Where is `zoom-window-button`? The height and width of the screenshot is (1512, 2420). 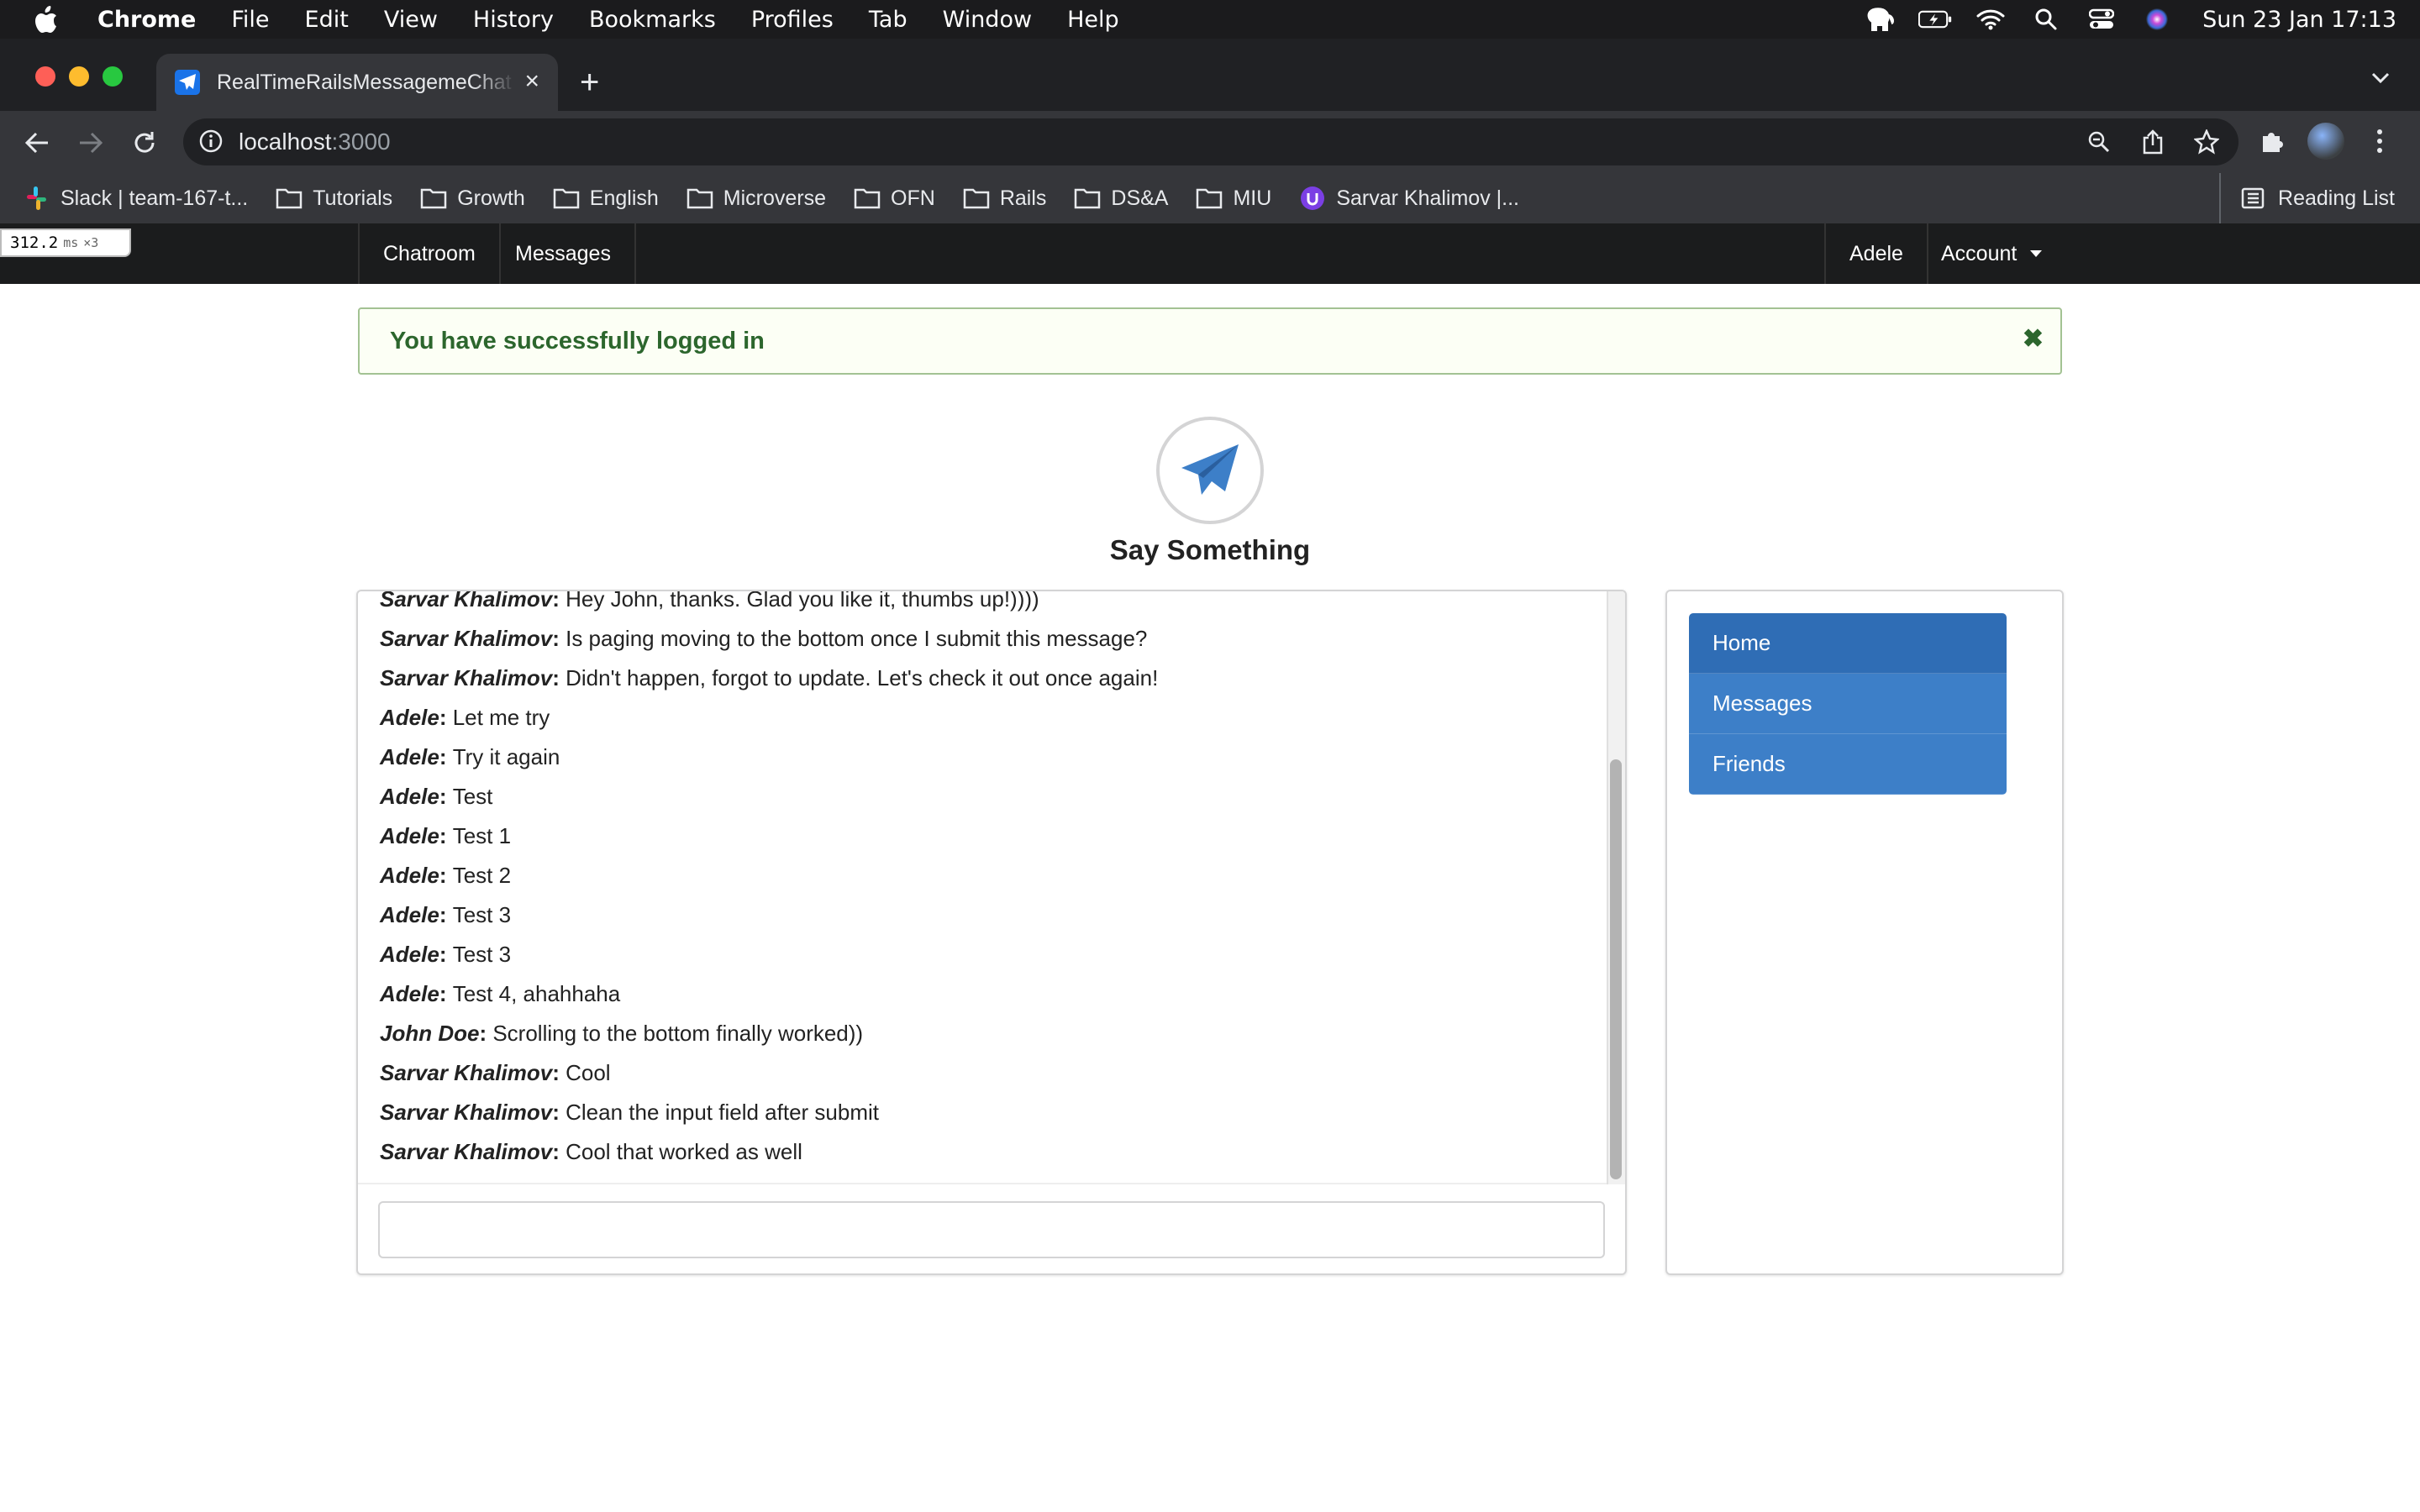 zoom-window-button is located at coordinates (113, 76).